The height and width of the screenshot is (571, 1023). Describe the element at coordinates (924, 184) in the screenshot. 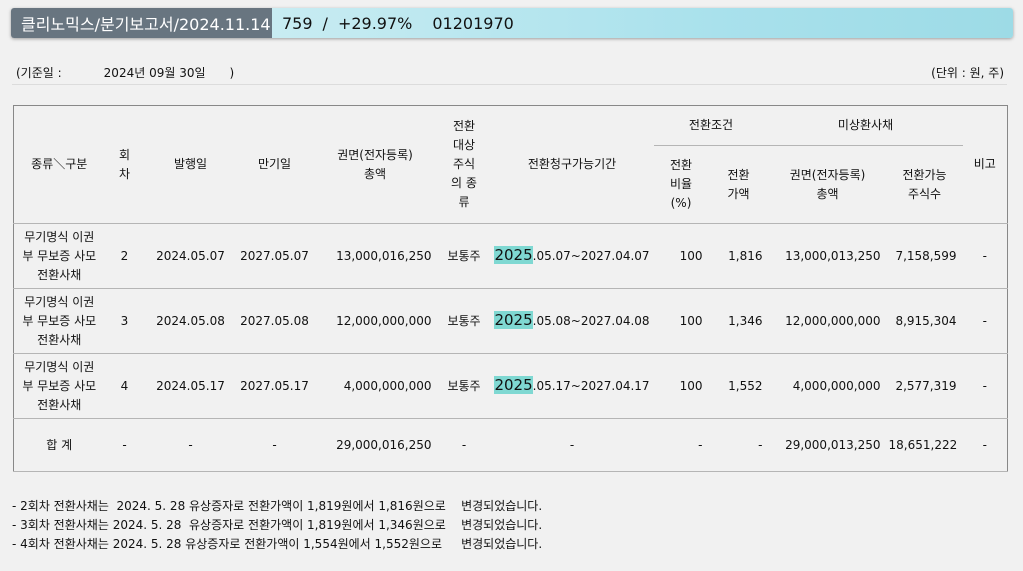

I see `header-convertible-shares: 전환가능 주식수` at that location.